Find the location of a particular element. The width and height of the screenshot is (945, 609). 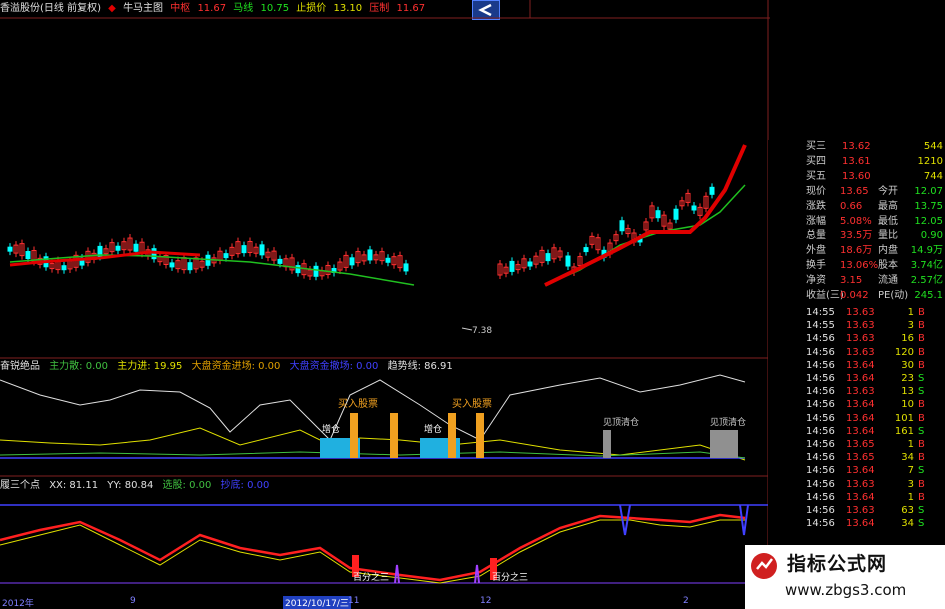

xx-line is located at coordinates (373, 547).